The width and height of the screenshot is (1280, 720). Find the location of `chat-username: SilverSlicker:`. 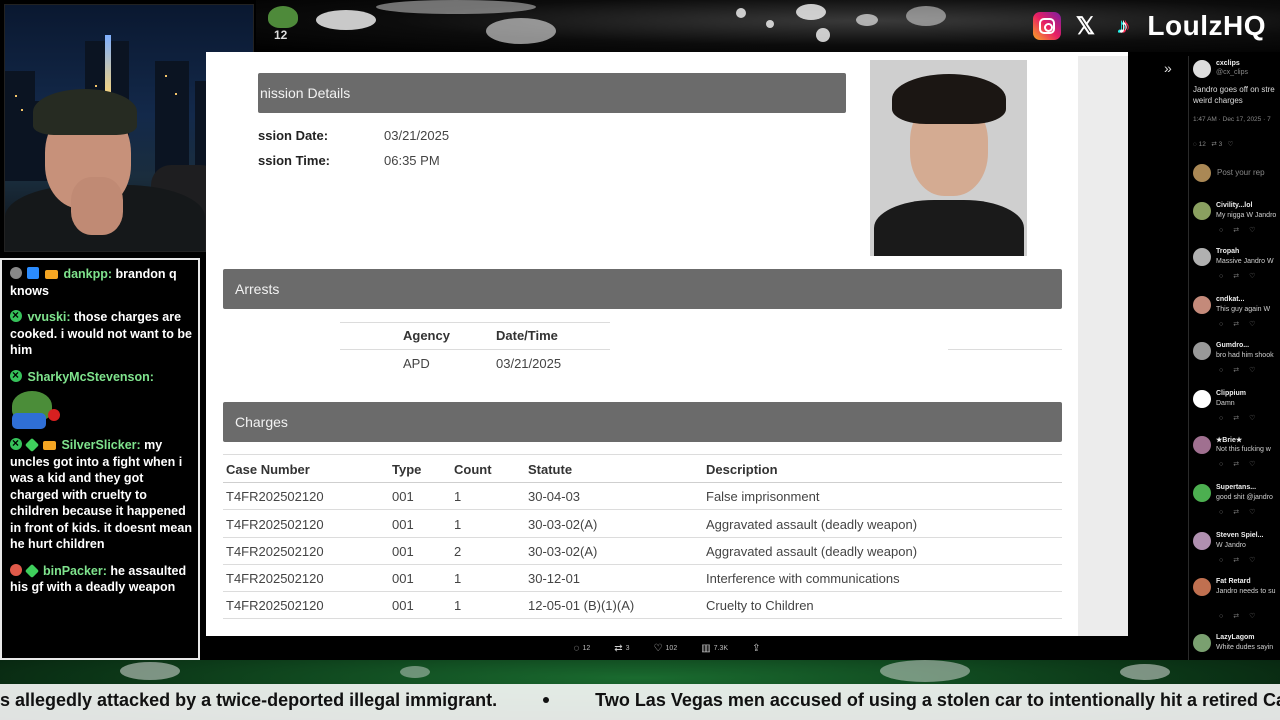

chat-username: SilverSlicker: is located at coordinates (101, 445).